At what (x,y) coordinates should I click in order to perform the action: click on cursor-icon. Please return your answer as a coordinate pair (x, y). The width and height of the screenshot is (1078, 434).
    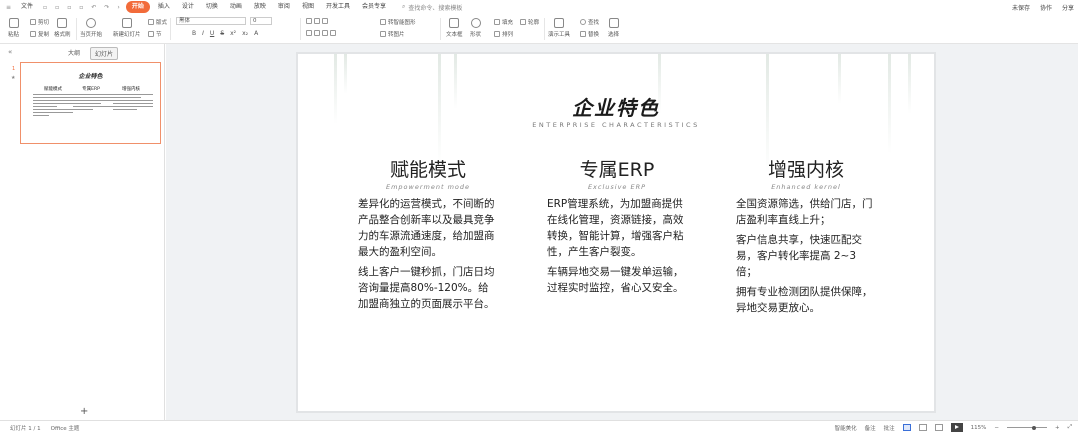
    Looking at the image, I should click on (613, 23).